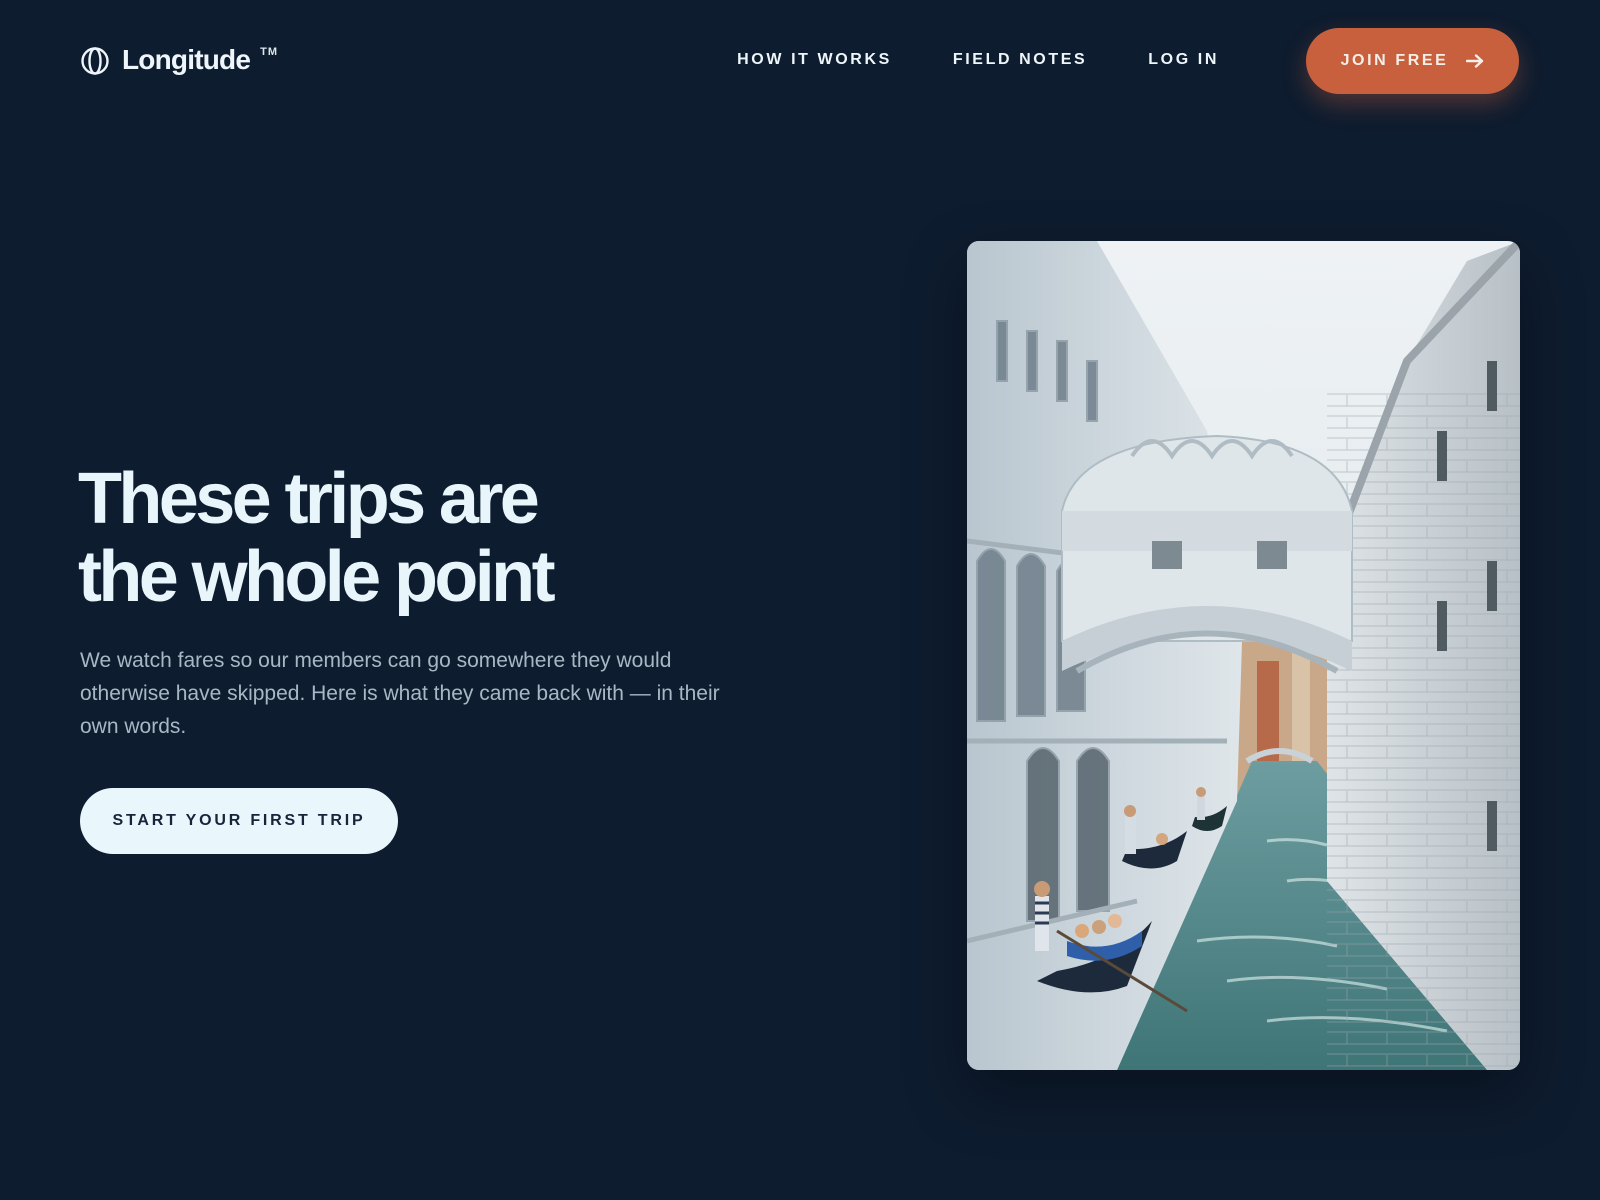 This screenshot has width=1600, height=1200. Describe the element at coordinates (186, 59) in the screenshot. I see `brand-name: Longitude` at that location.